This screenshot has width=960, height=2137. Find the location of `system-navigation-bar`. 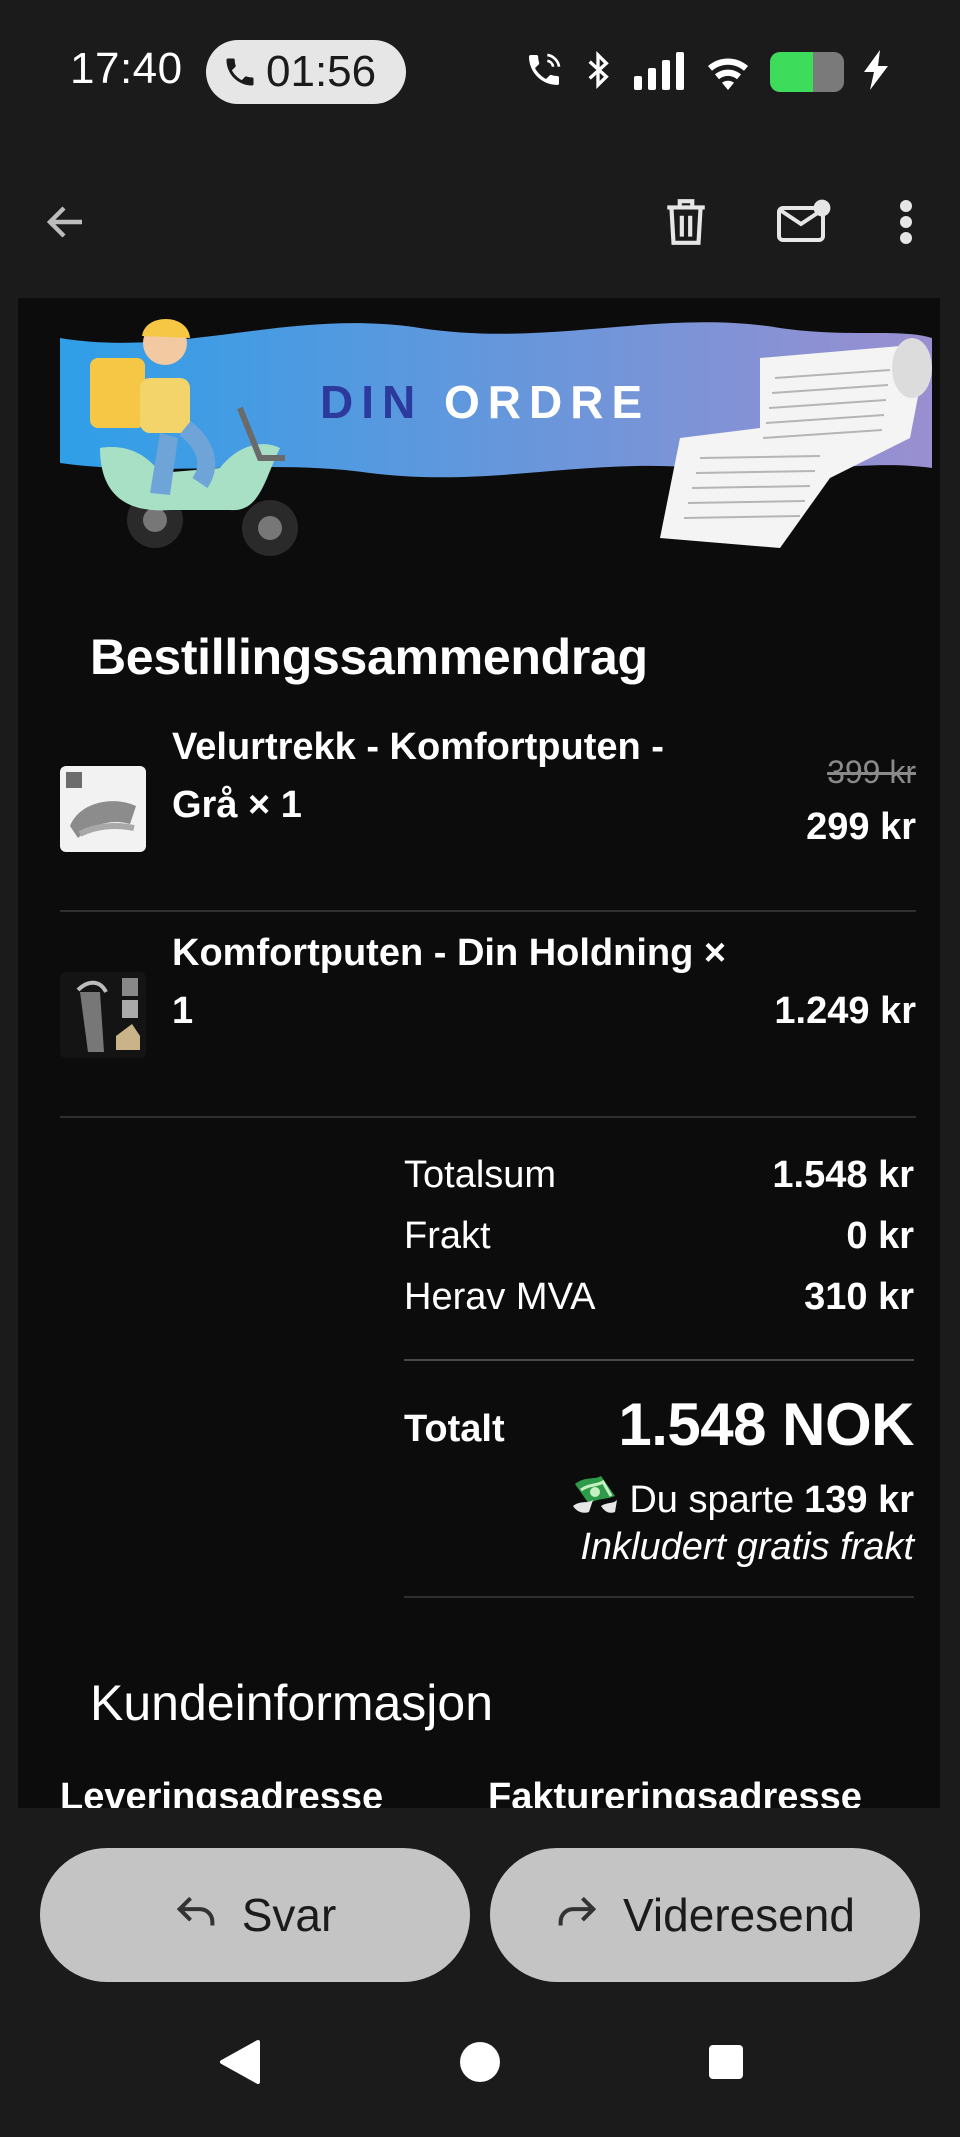

system-navigation-bar is located at coordinates (480, 2067).